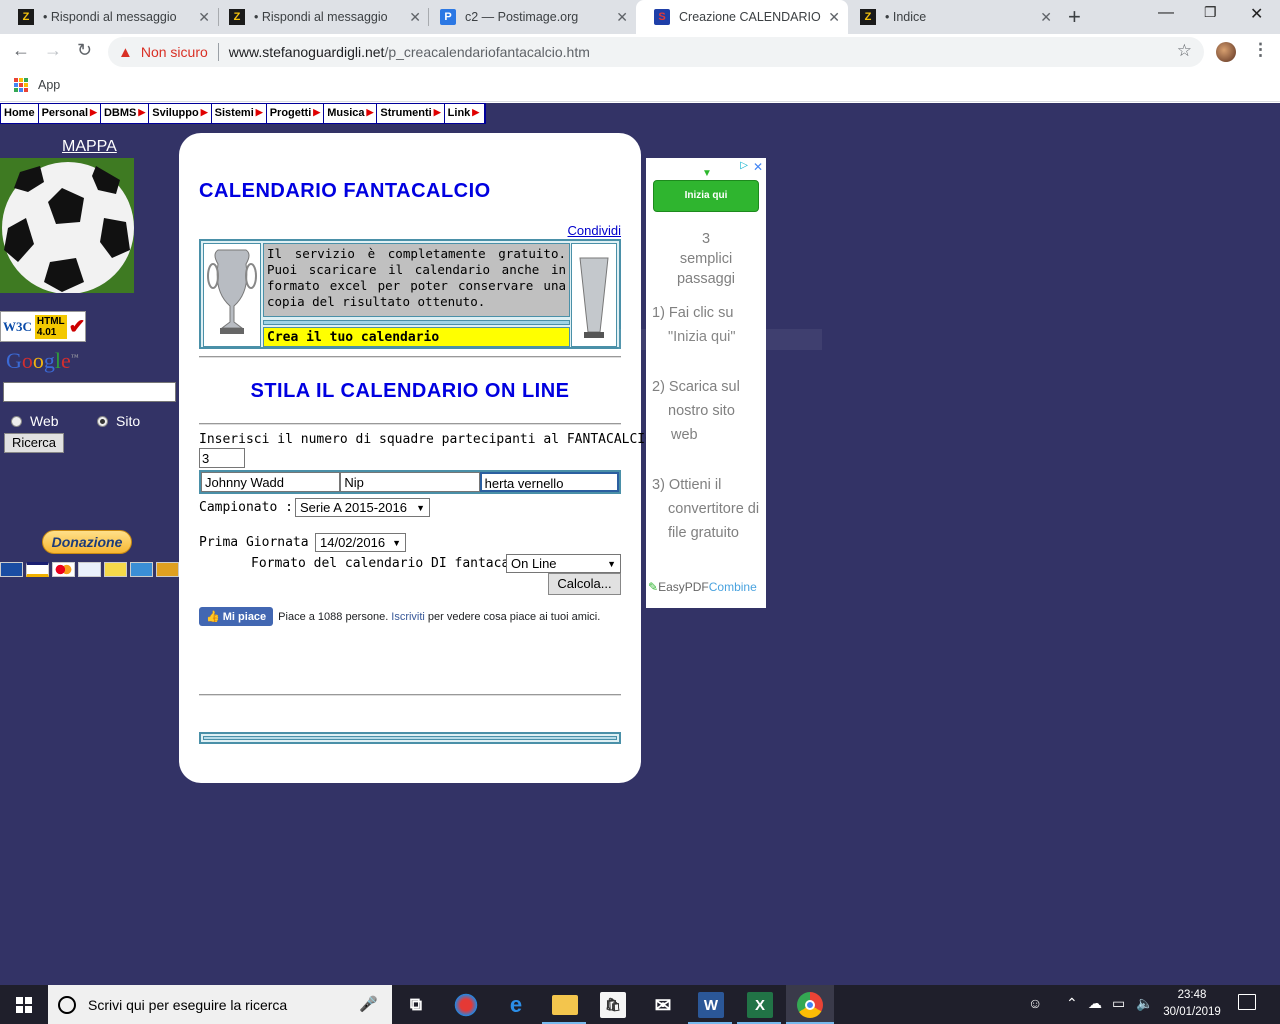  Describe the element at coordinates (744, 165) in the screenshot. I see `ad-choices-icon: ▷` at that location.